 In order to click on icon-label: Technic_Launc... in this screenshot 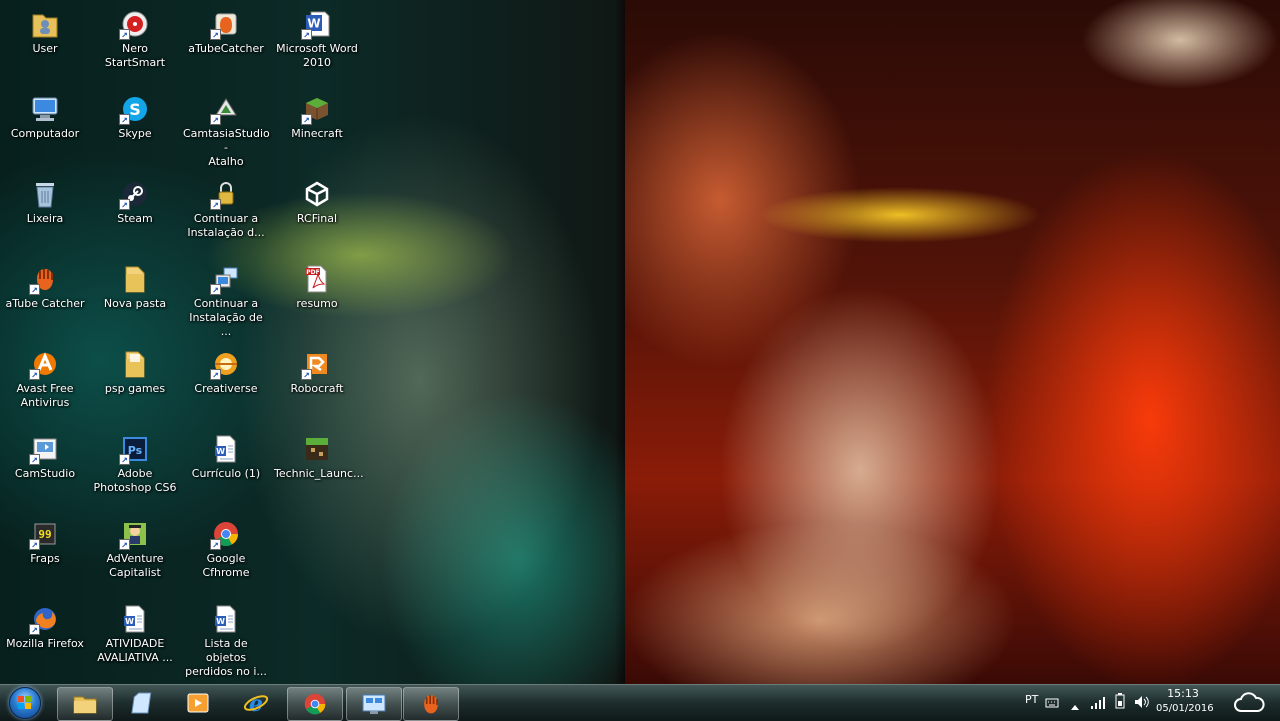, I will do `click(319, 473)`.